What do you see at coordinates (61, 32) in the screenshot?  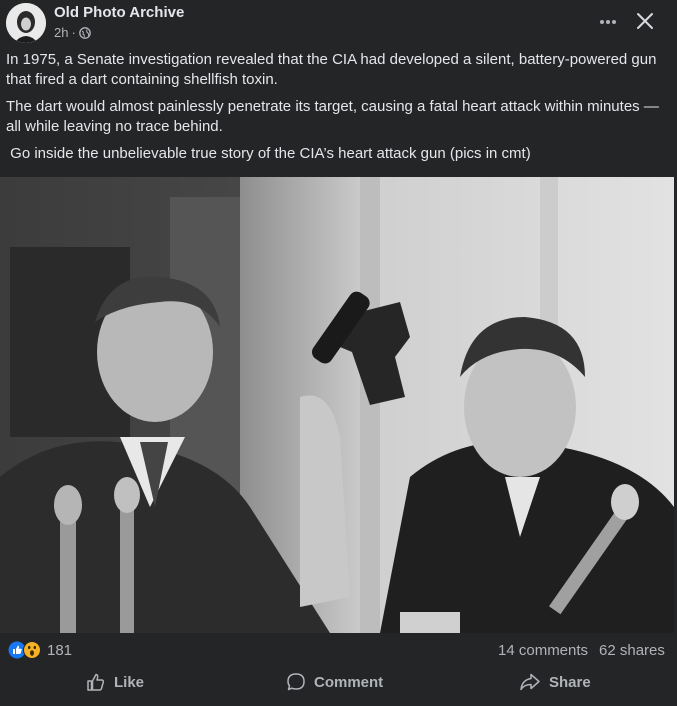 I see `post-time: 2h` at bounding box center [61, 32].